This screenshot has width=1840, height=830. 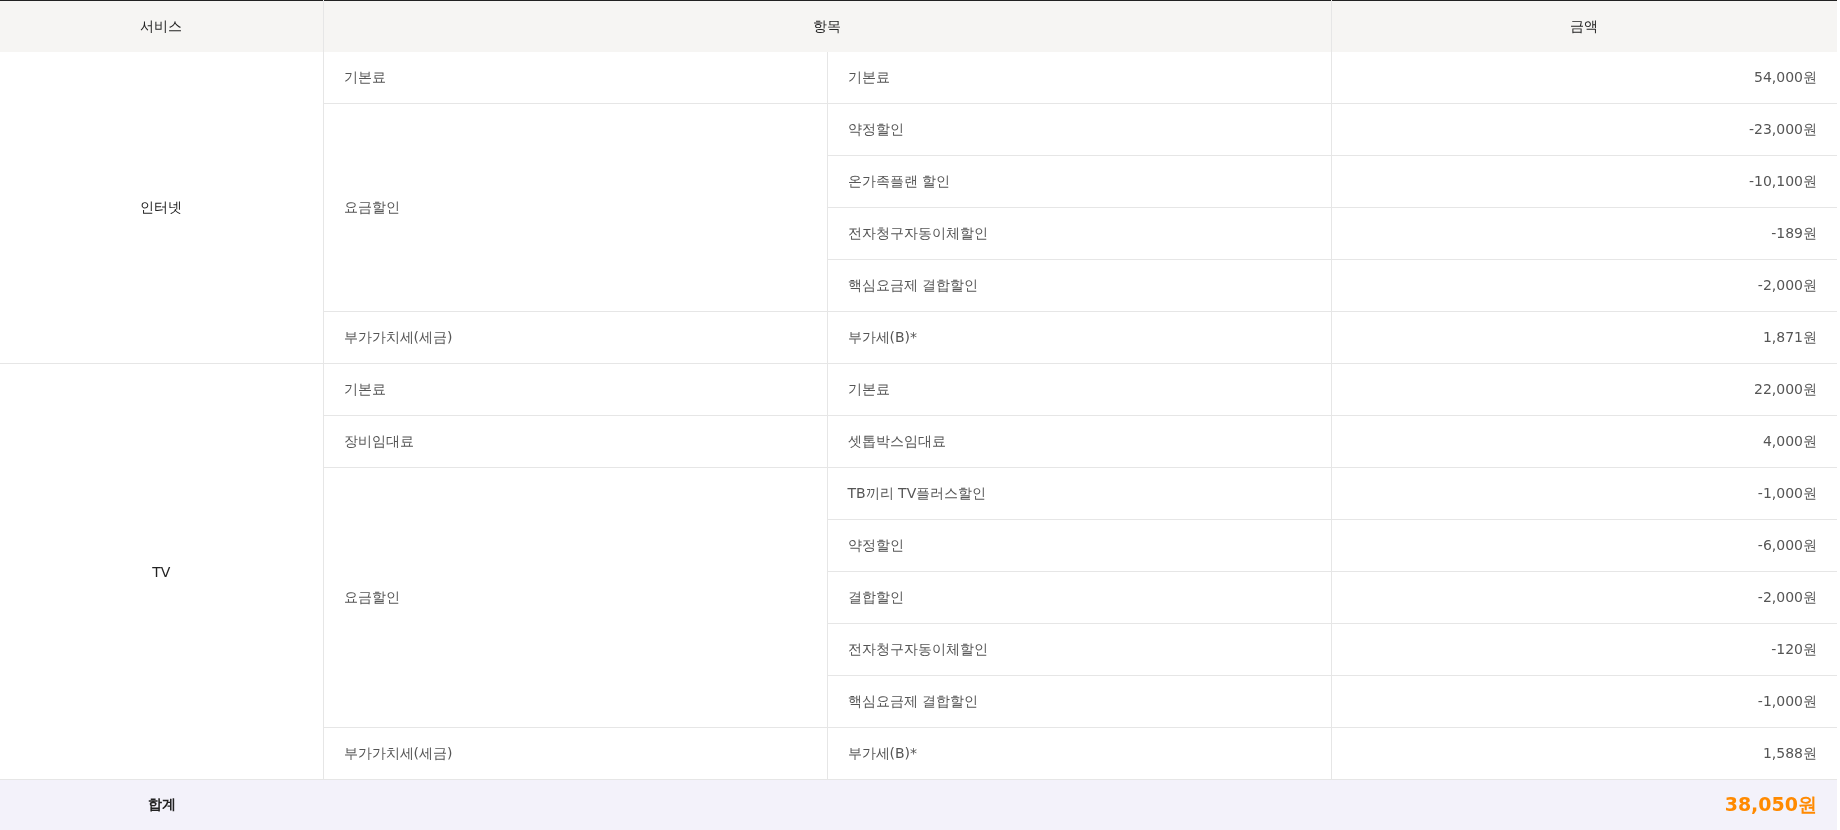 I want to click on service-cell: 인터넷, so click(x=161, y=208).